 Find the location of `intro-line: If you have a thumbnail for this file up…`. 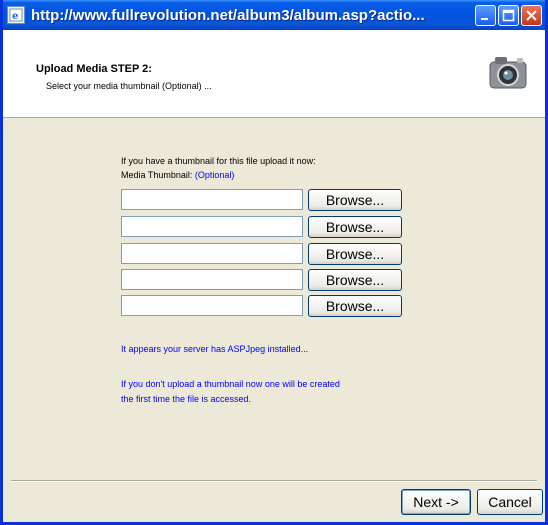

intro-line: If you have a thumbnail for this file up… is located at coordinates (218, 161).